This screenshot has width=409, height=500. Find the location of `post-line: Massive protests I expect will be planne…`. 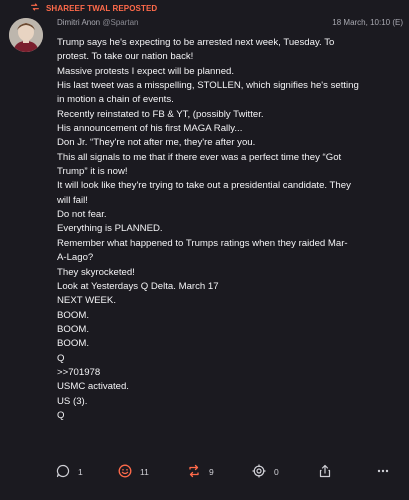

post-line: Massive protests I expect will be planne… is located at coordinates (146, 71).